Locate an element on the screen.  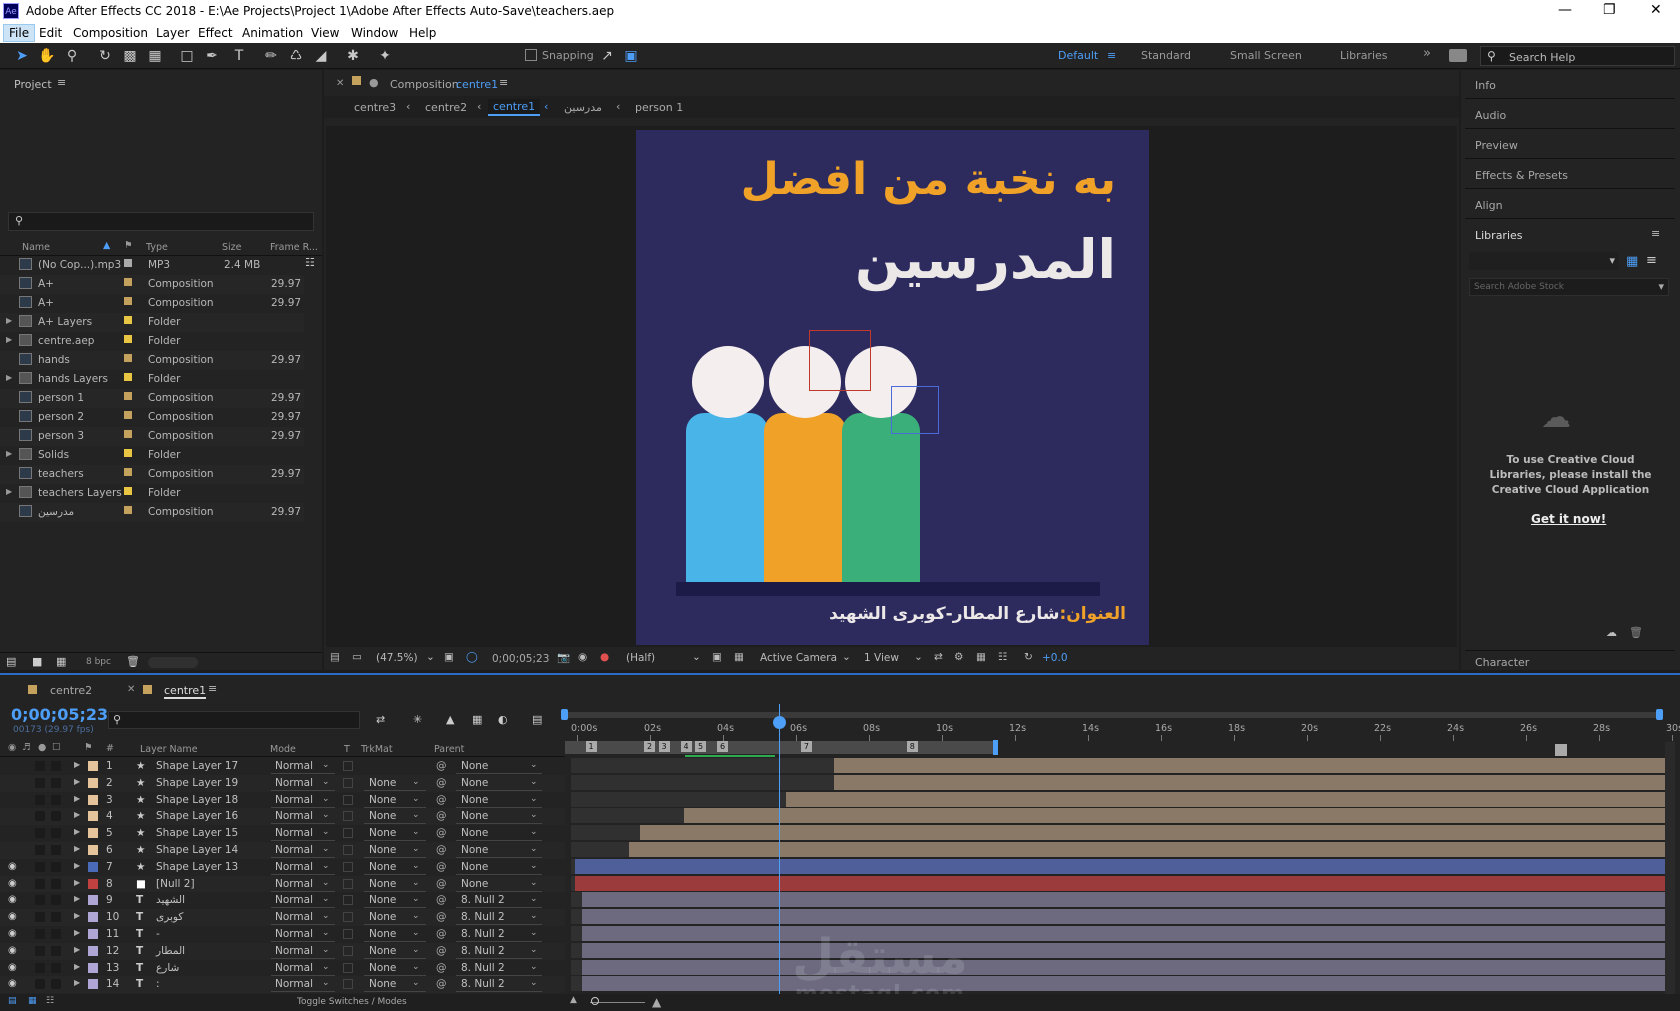
layer-row: ▶ 3 ★ Shape Layer 18 Normal ⌄ None ⌄ @ None ⌄ is located at coordinates (282, 800).